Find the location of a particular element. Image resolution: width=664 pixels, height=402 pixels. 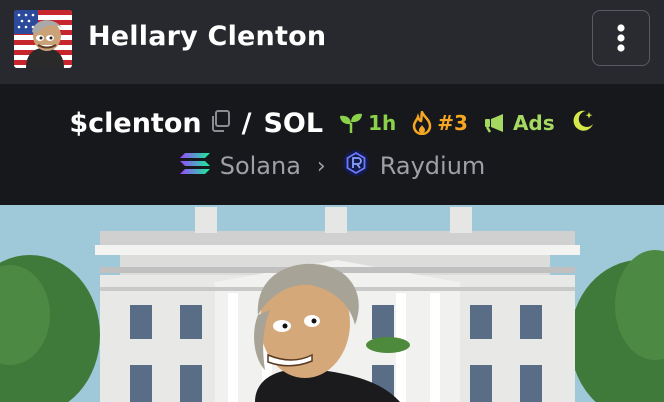

token-name: Hellary Clenton is located at coordinates (207, 36).